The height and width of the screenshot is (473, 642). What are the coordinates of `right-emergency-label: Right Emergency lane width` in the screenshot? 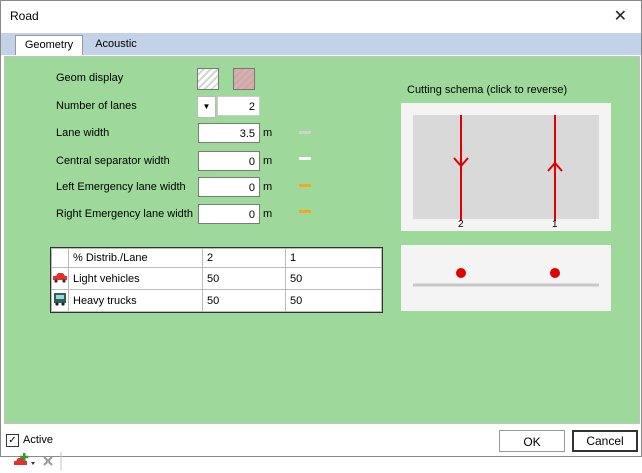 It's located at (124, 214).